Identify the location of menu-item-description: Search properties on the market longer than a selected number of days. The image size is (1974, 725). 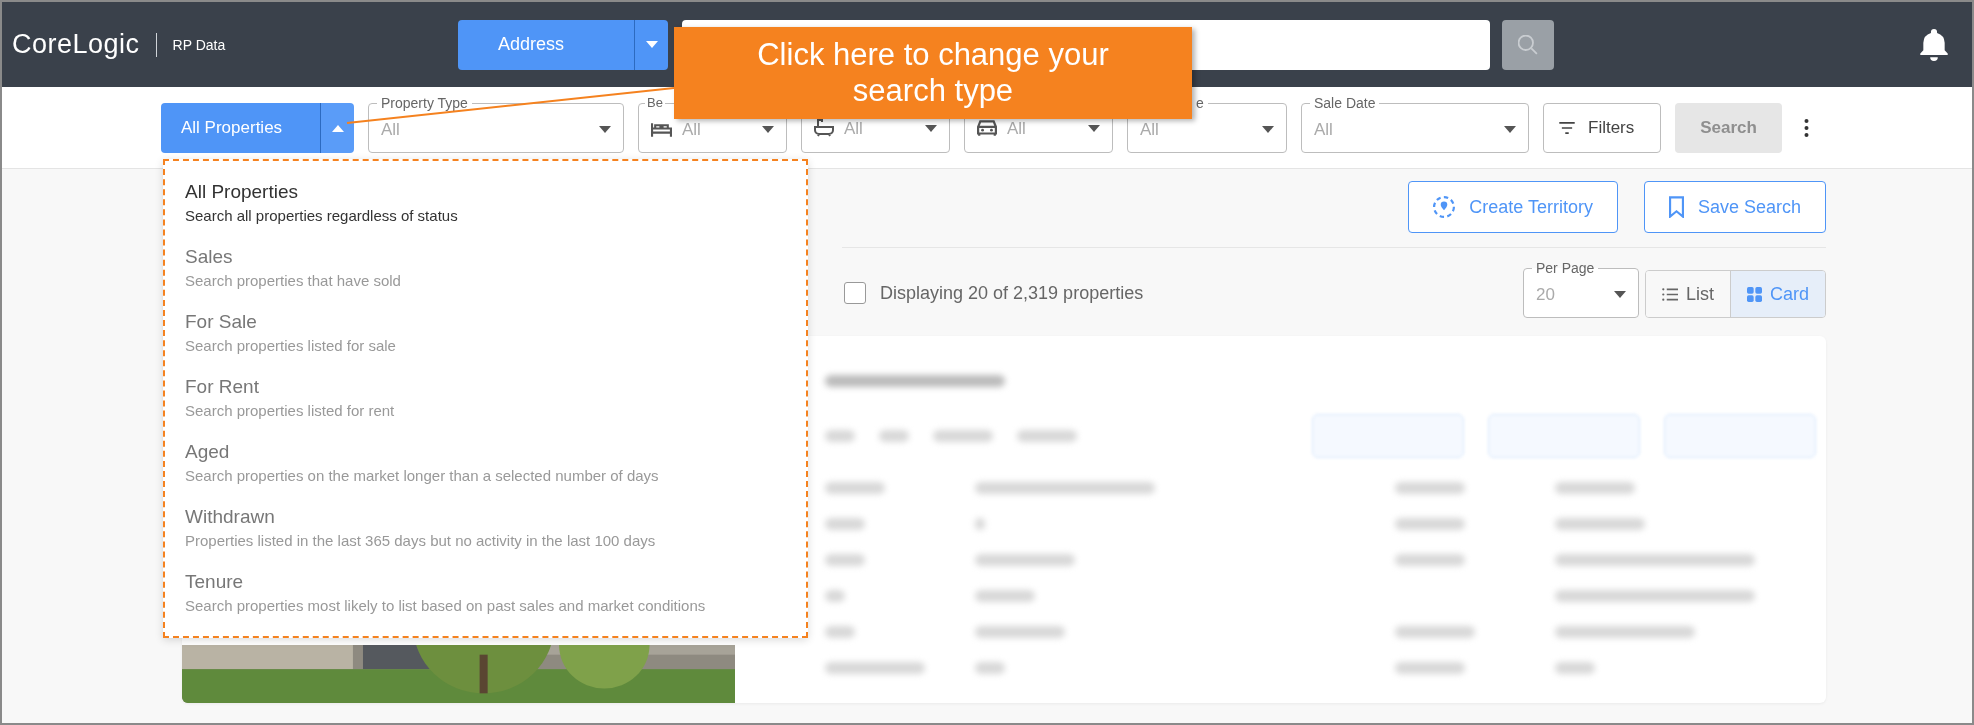
(422, 476).